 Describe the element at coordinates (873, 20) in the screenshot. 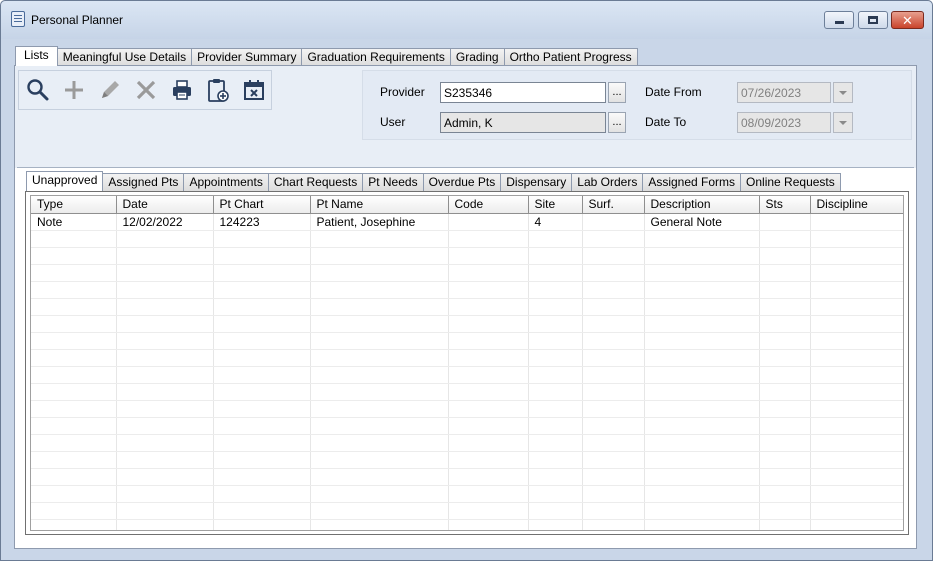

I see `maximize-button` at that location.